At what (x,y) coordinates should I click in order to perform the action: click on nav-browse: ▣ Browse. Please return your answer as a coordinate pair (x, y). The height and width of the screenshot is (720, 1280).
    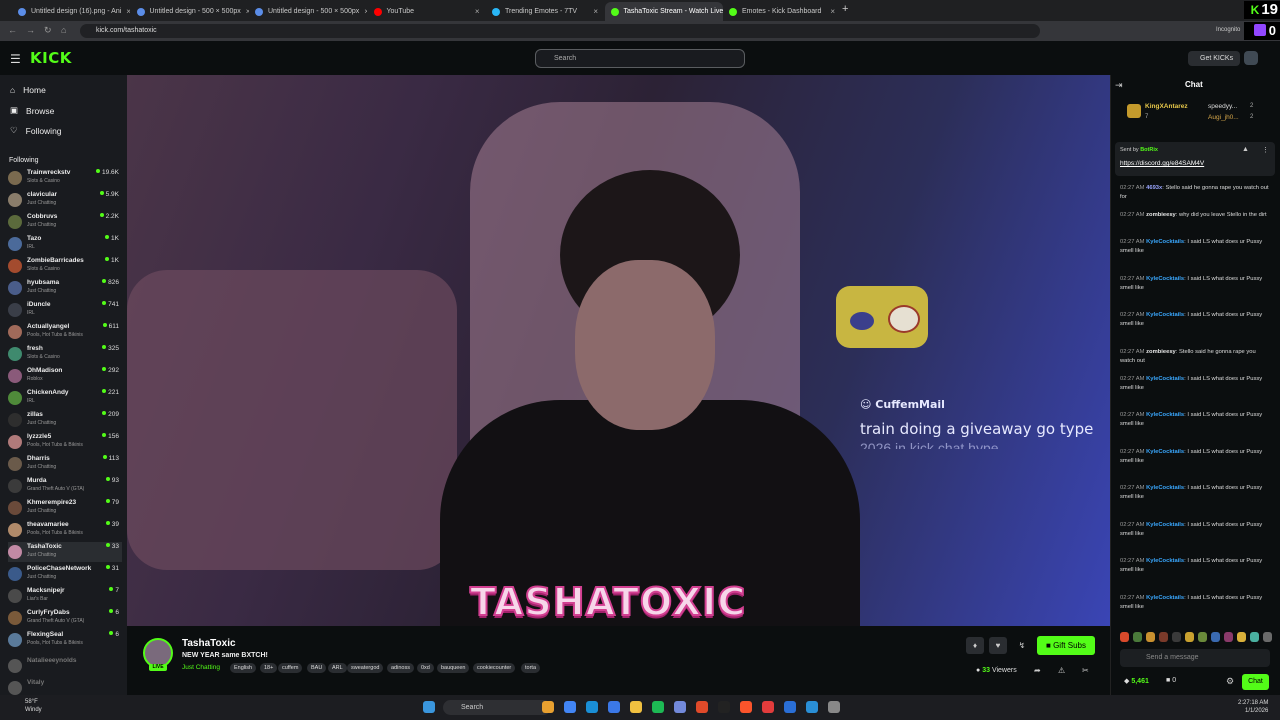
    Looking at the image, I should click on (32, 110).